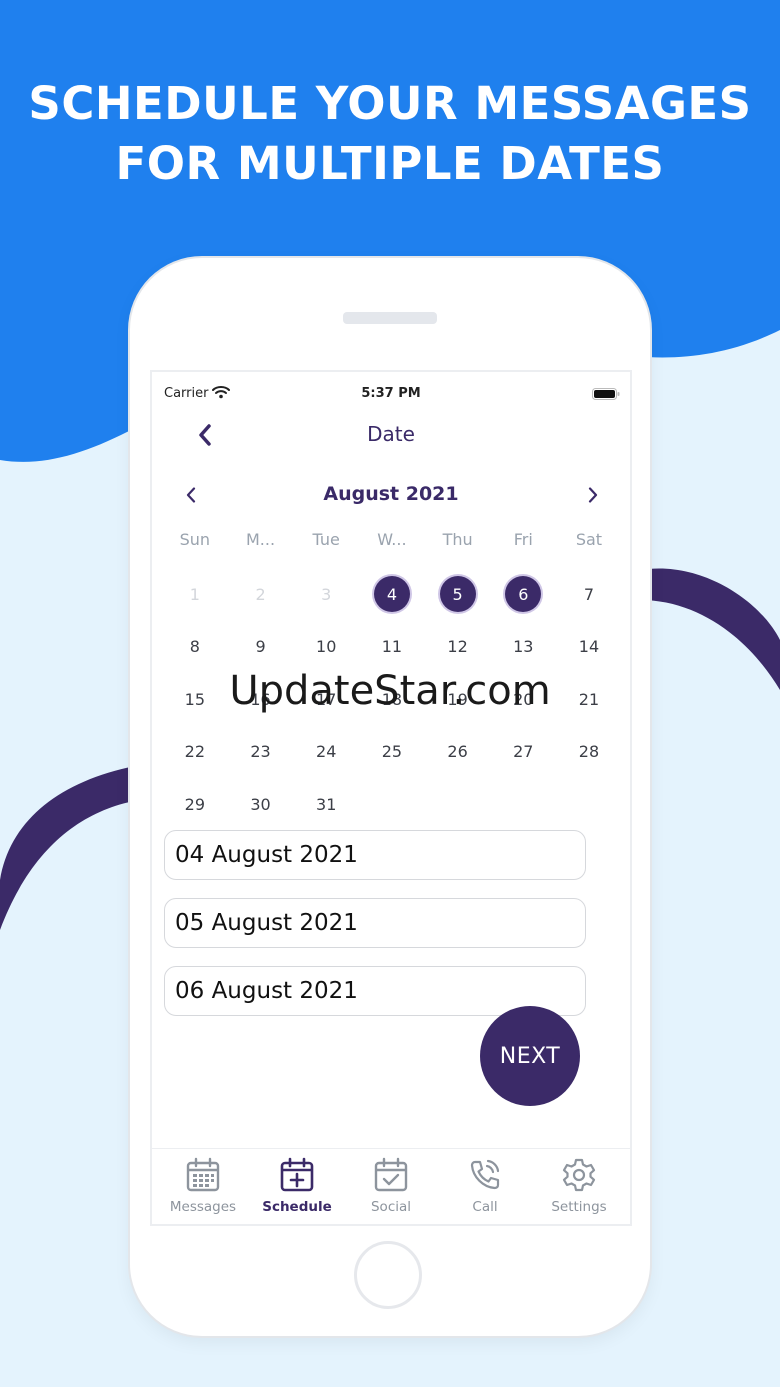 The width and height of the screenshot is (780, 1387). I want to click on weekday-label: Sat, so click(589, 539).